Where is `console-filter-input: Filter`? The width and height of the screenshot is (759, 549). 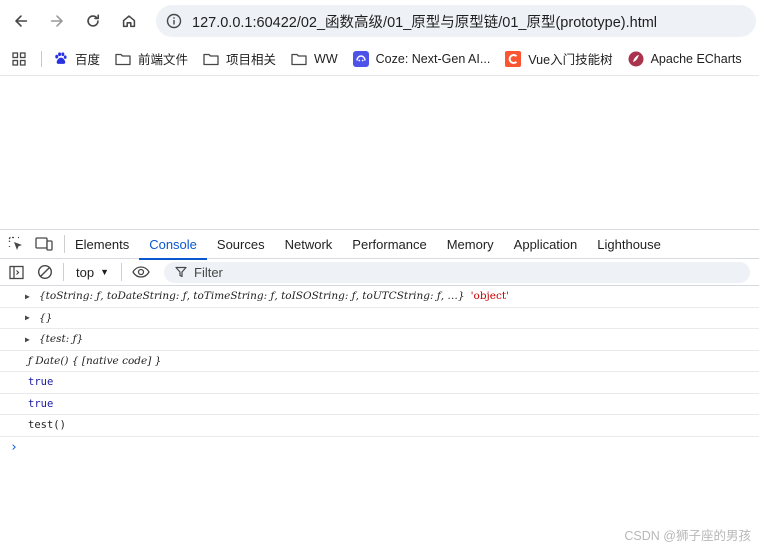
console-filter-input: Filter is located at coordinates (457, 272).